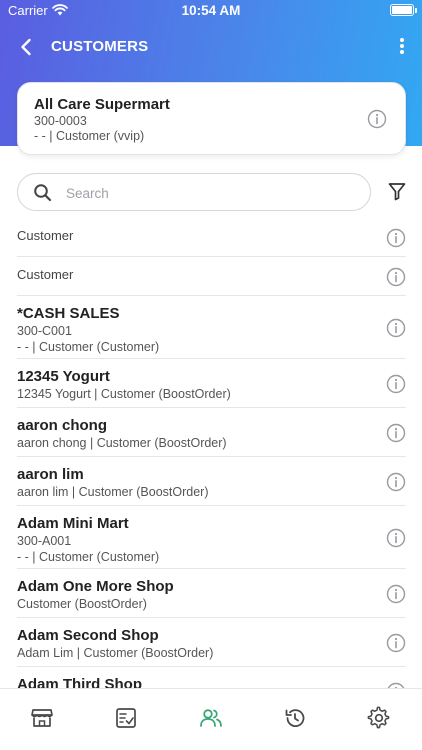 This screenshot has width=422, height=750. What do you see at coordinates (124, 394) in the screenshot?
I see `customer-meta: 12345 Yogurt | Customer (BoostOrder)` at bounding box center [124, 394].